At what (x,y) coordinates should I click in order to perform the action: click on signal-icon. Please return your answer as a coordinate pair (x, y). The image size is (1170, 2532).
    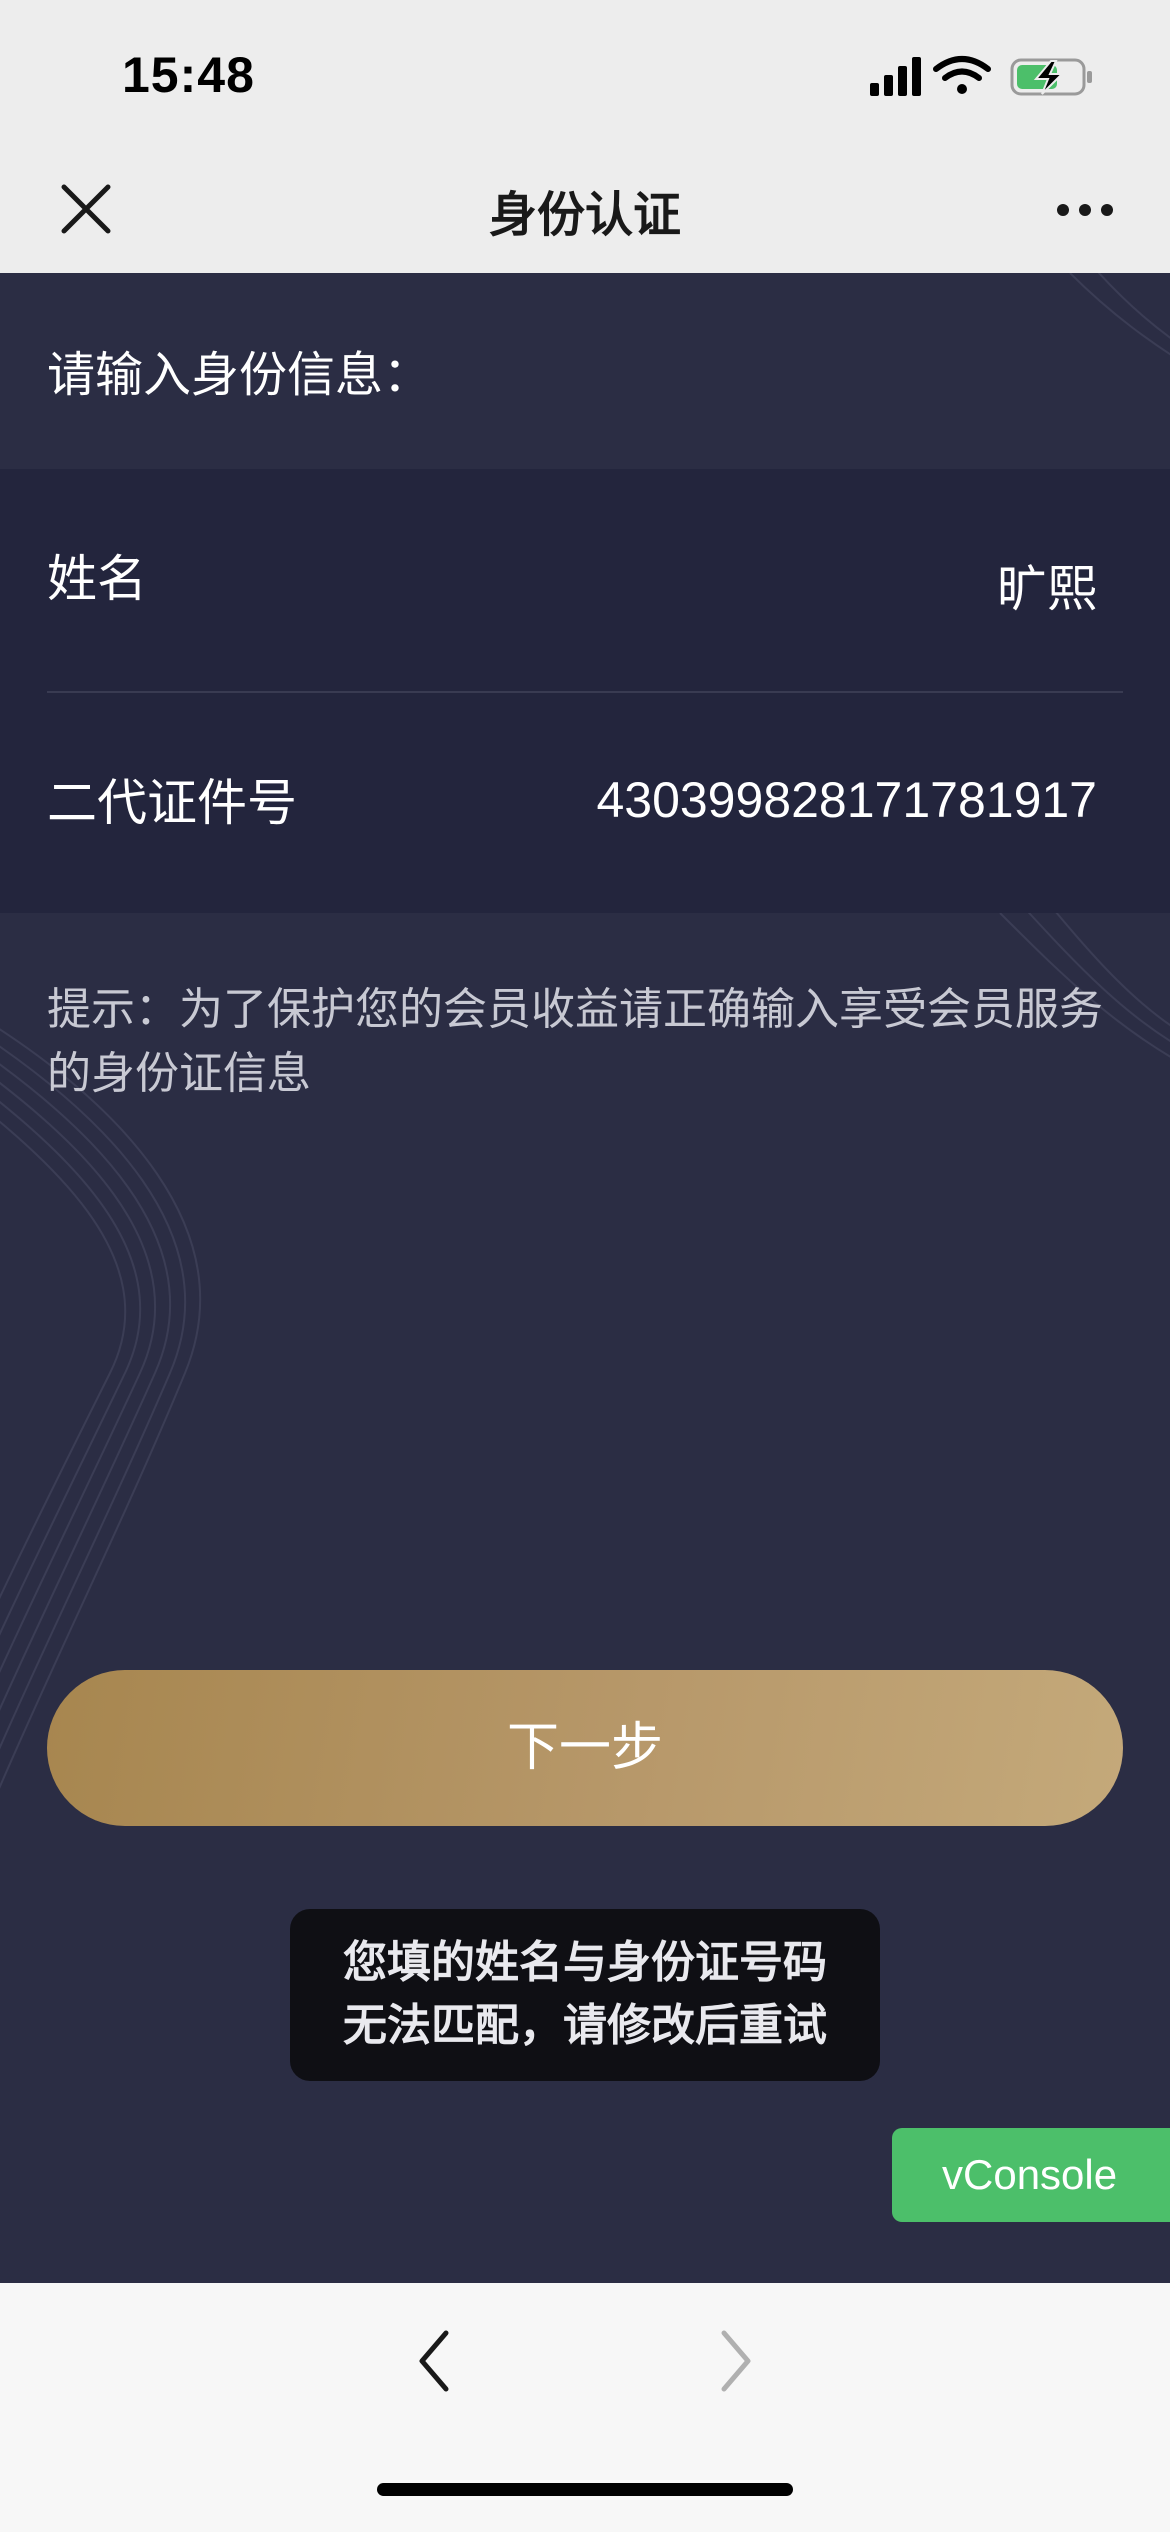
    Looking at the image, I should click on (895, 76).